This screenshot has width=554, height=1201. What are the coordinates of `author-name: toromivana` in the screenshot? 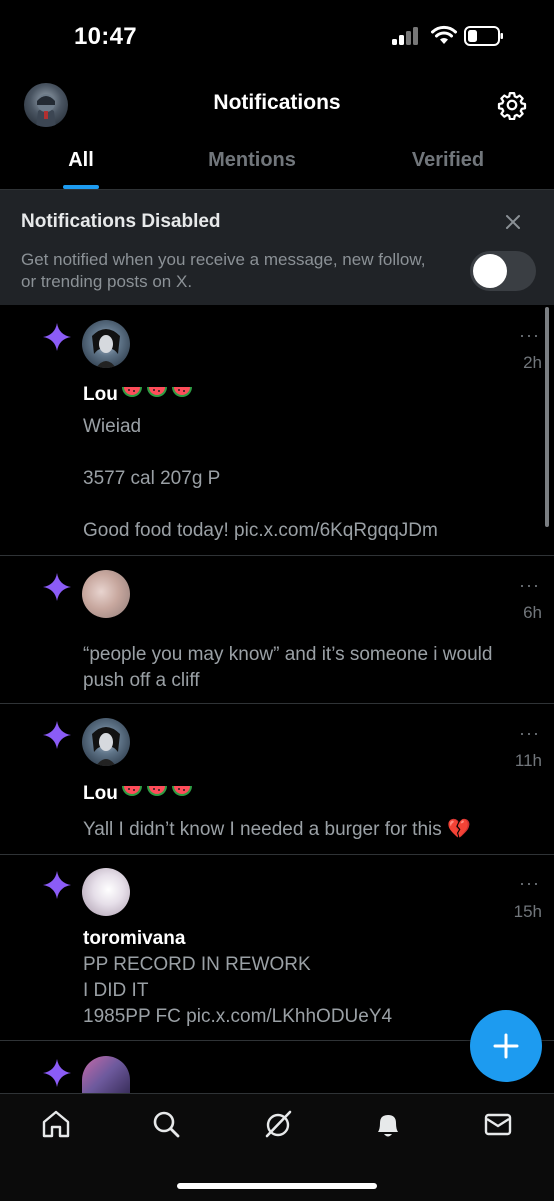 It's located at (134, 939).